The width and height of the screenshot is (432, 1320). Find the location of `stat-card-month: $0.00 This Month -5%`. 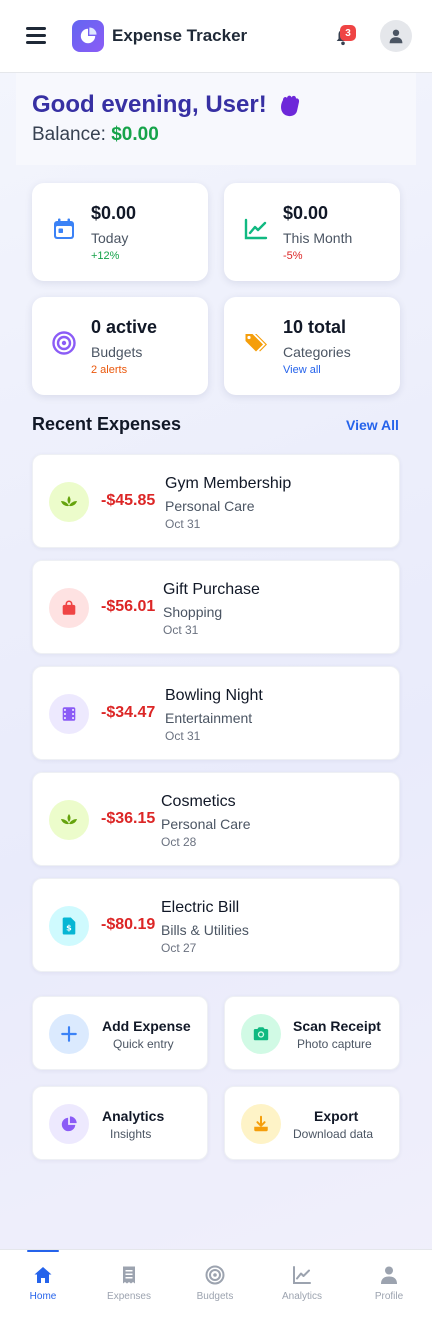

stat-card-month: $0.00 This Month -5% is located at coordinates (312, 232).